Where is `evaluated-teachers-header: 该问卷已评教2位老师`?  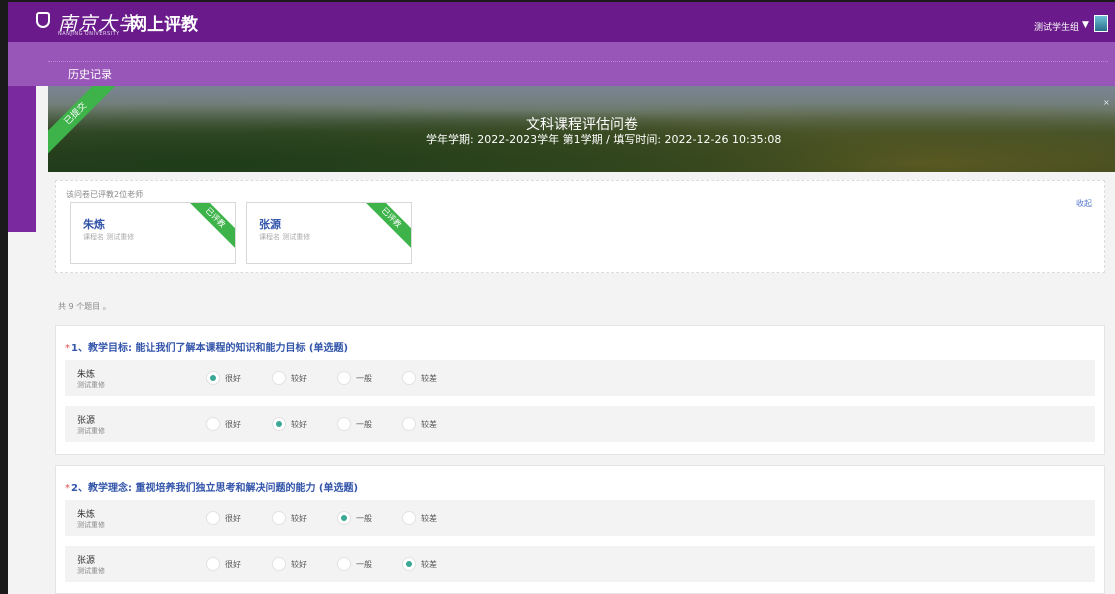 evaluated-teachers-header: 该问卷已评教2位老师 is located at coordinates (105, 194).